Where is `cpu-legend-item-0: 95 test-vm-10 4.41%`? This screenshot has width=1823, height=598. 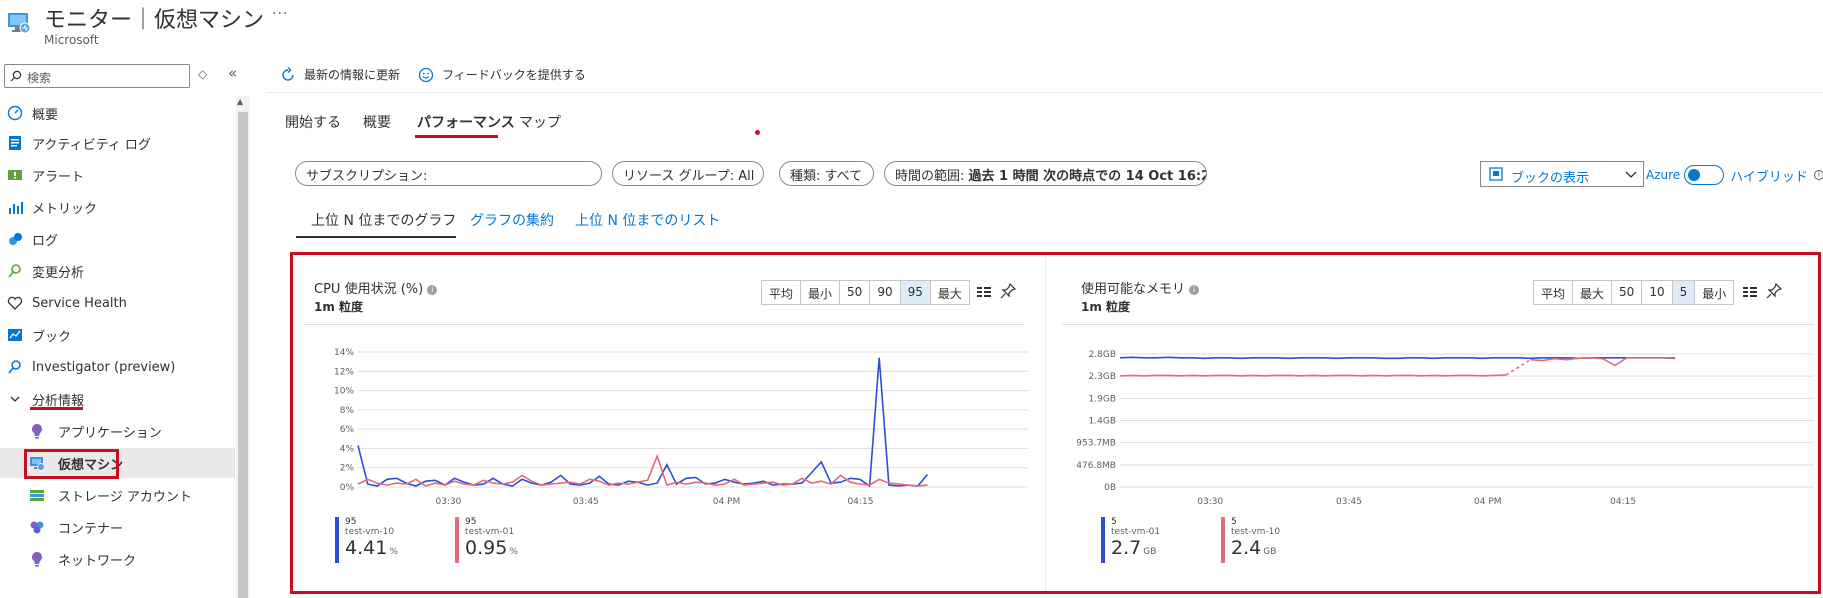
cpu-legend-item-0: 95 test-vm-10 4.41% is located at coordinates (366, 540).